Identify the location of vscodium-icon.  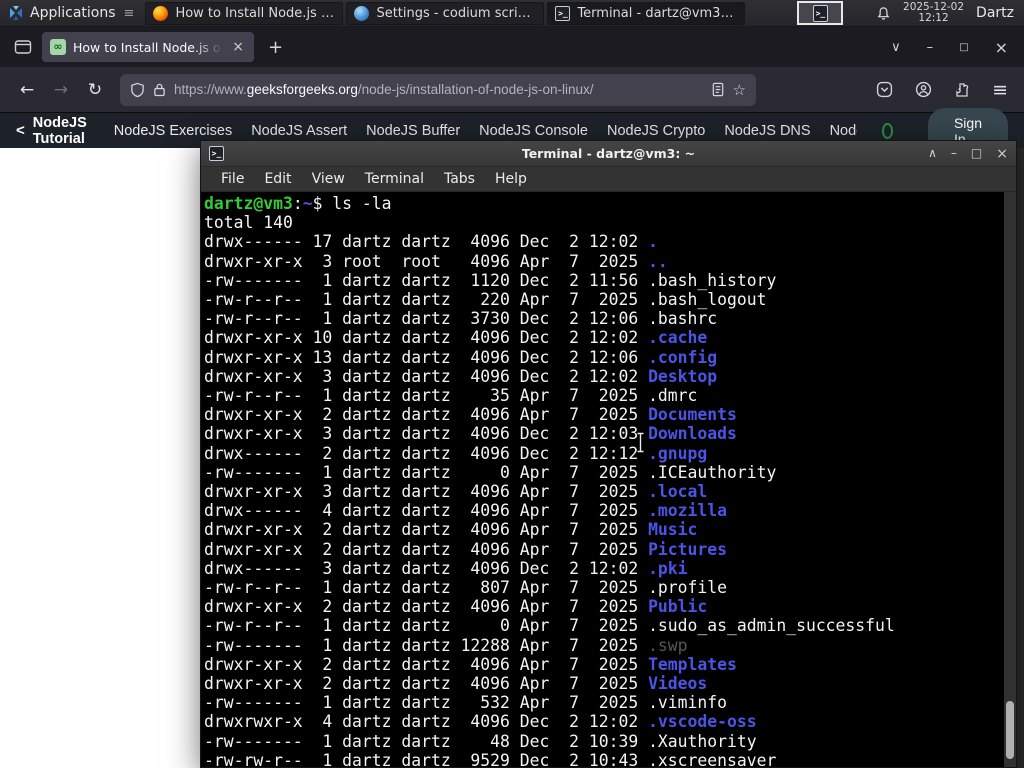
(362, 13).